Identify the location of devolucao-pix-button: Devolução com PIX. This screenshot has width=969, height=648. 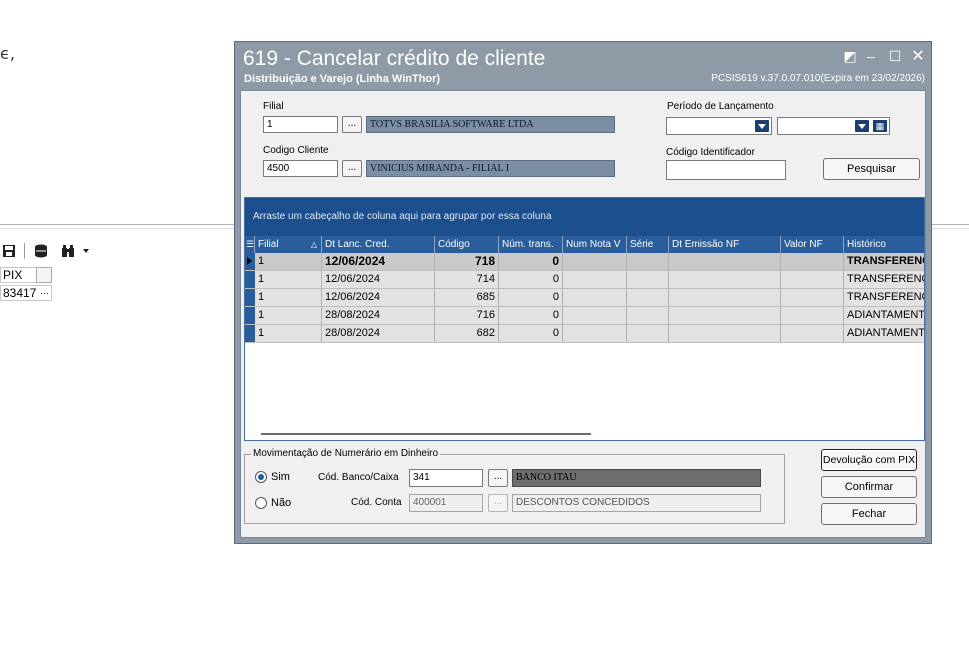
(869, 460).